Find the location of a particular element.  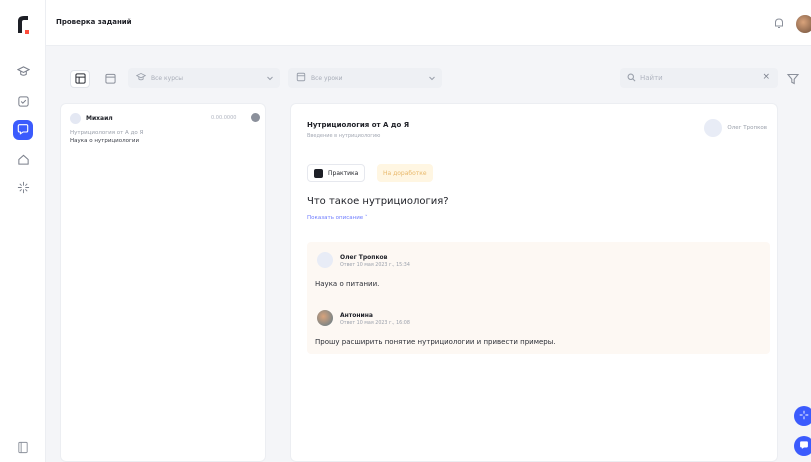

chat-button is located at coordinates (802, 446).